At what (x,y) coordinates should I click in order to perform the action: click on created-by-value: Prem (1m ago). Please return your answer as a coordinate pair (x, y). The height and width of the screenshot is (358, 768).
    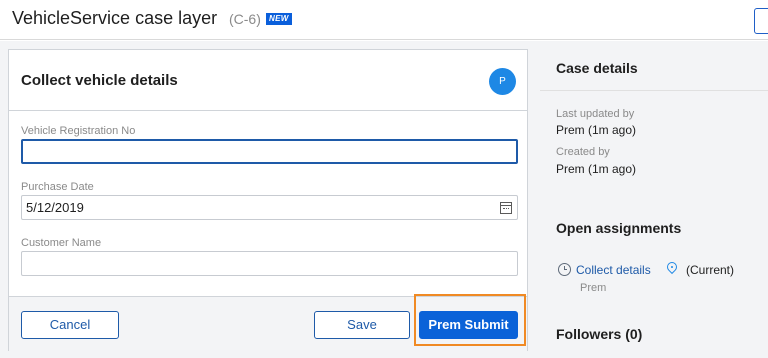
    Looking at the image, I should click on (596, 169).